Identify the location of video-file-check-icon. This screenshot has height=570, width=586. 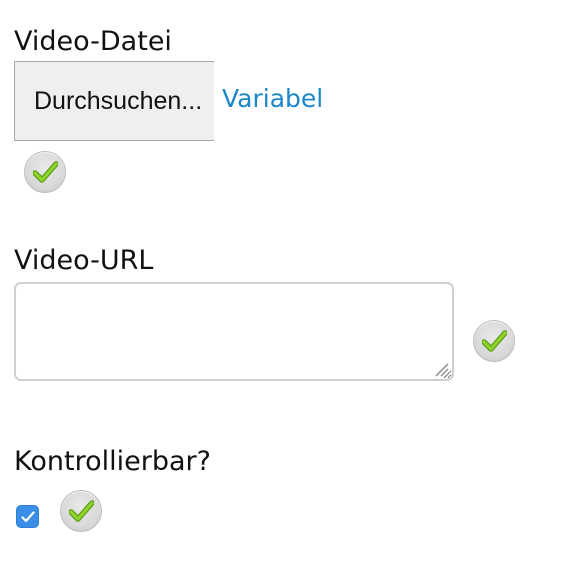
(45, 172).